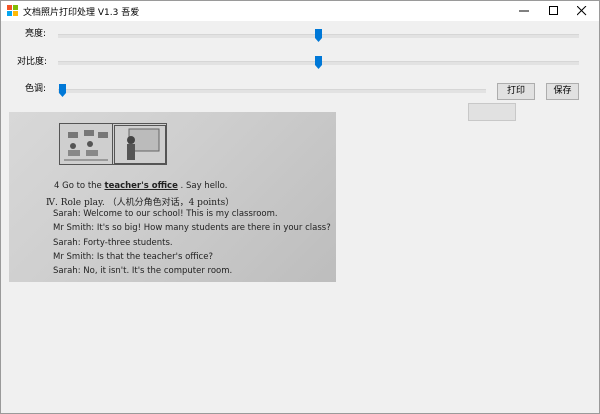  I want to click on doc-line-6: Mr Smith: Is that the teacher's office?, so click(133, 257).